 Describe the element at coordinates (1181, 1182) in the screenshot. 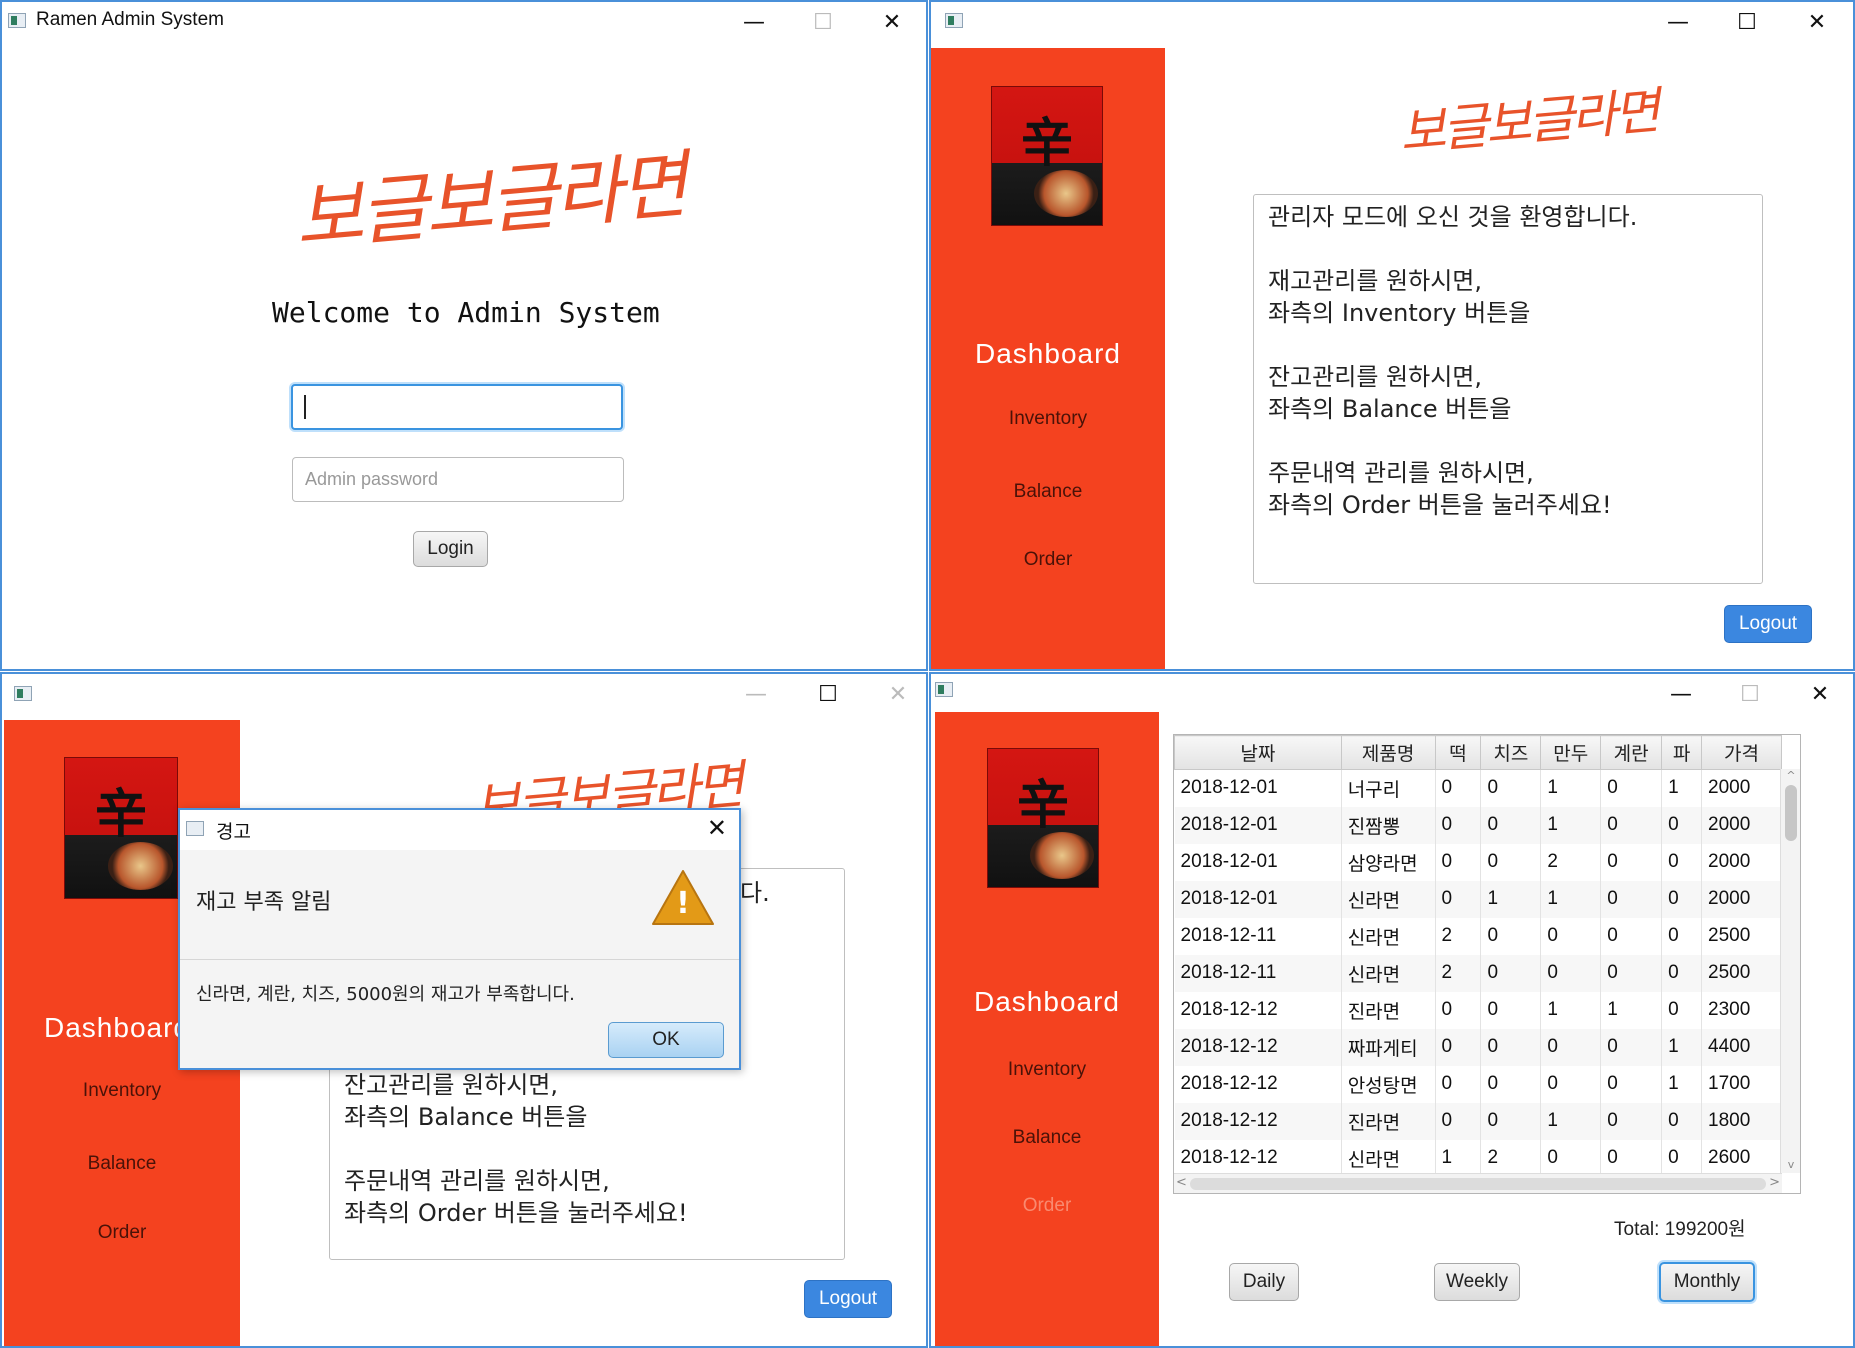

I see `scroll-left-arrow-icon: <` at that location.